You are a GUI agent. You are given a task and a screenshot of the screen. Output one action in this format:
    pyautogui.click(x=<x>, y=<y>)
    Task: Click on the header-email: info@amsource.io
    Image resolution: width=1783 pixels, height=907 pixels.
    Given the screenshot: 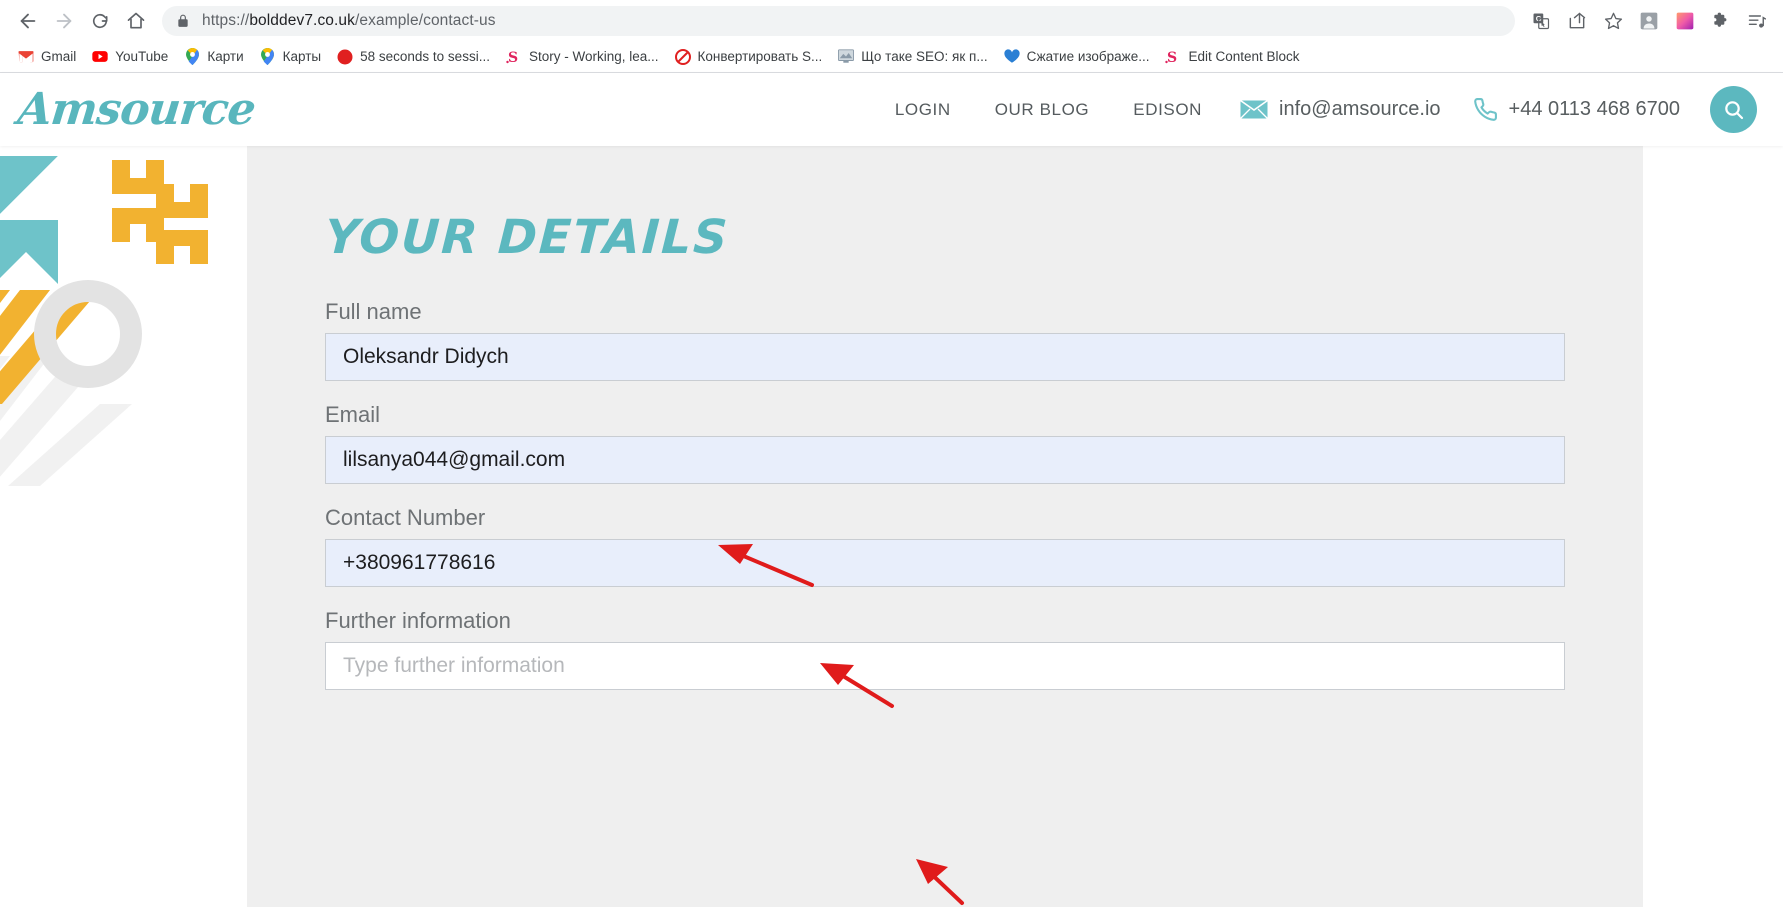 What is the action you would take?
    pyautogui.click(x=1340, y=109)
    